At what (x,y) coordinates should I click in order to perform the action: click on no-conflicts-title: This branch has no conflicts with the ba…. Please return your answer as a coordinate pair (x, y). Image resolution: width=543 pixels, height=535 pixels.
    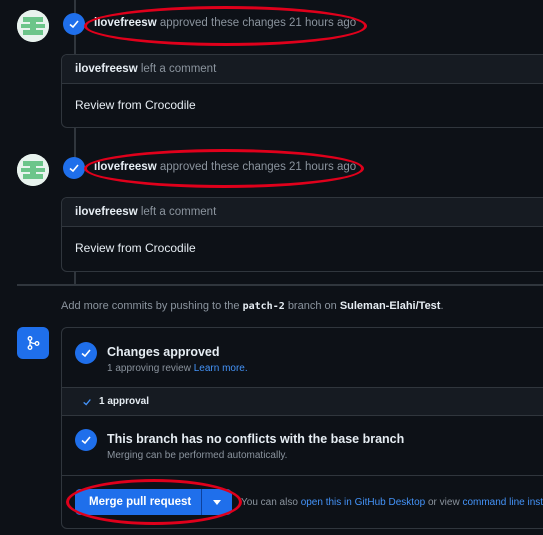
    Looking at the image, I should click on (256, 439).